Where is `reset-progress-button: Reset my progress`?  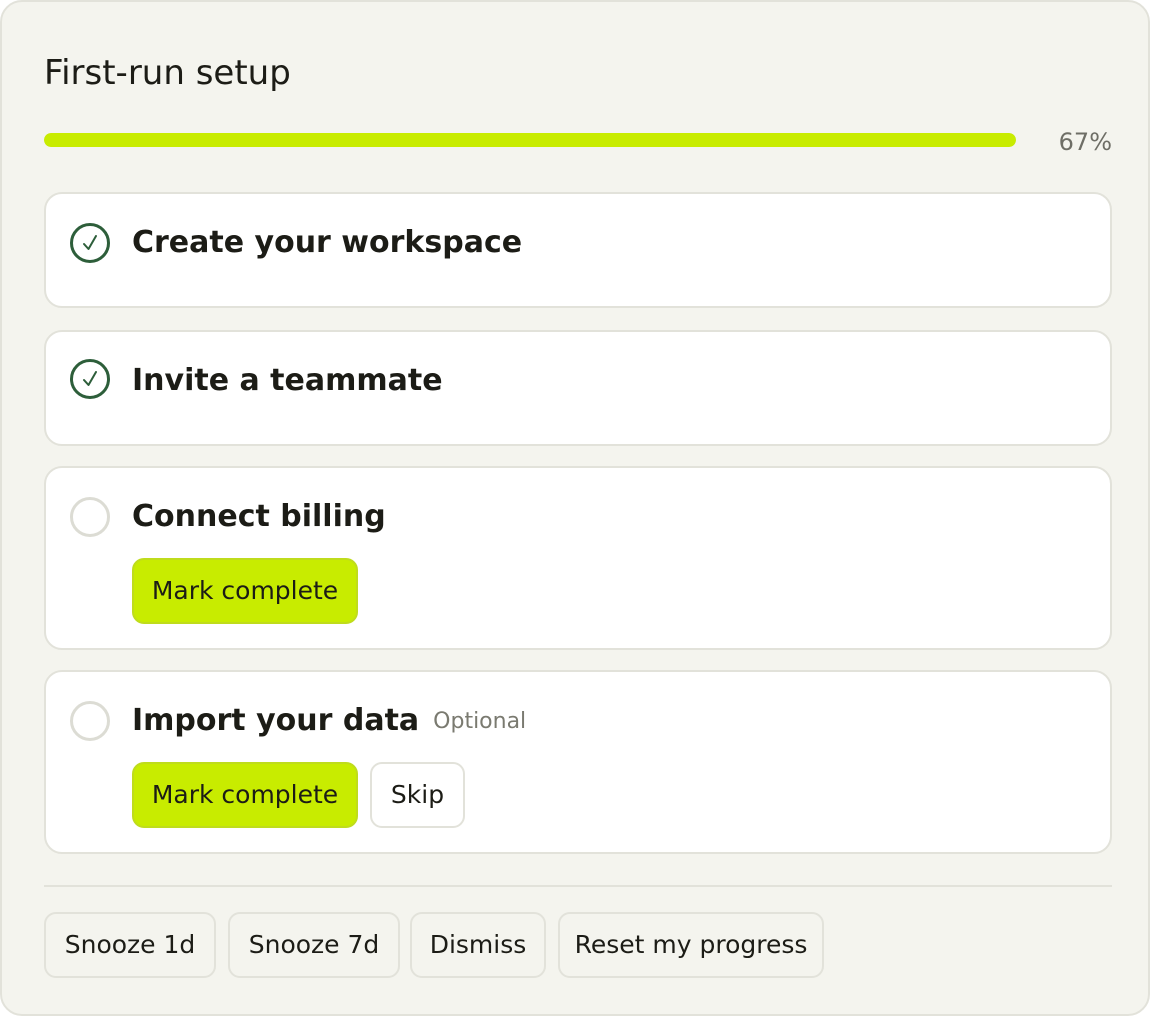 reset-progress-button: Reset my progress is located at coordinates (691, 945).